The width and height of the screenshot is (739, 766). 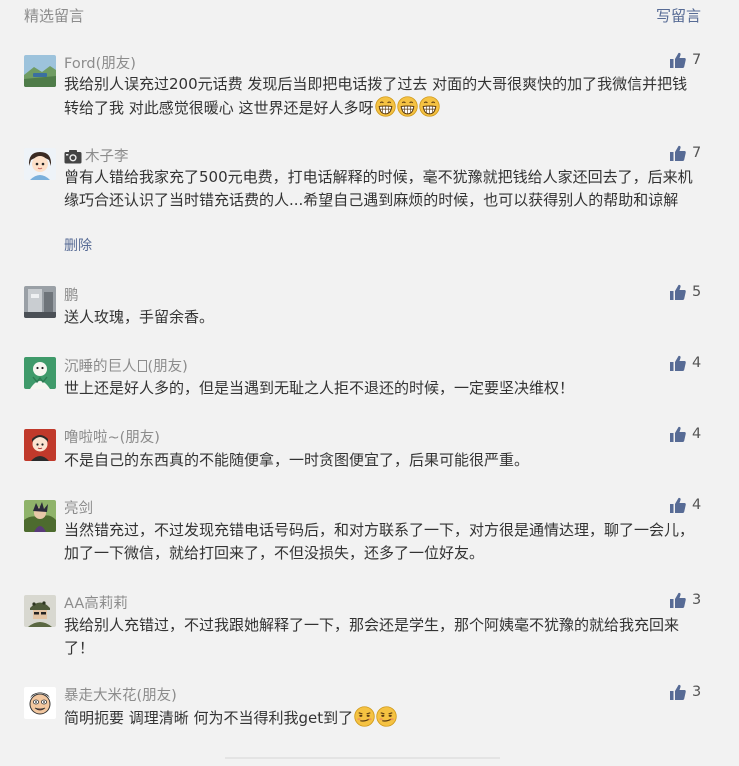 What do you see at coordinates (697, 292) in the screenshot?
I see `like-count: 5` at bounding box center [697, 292].